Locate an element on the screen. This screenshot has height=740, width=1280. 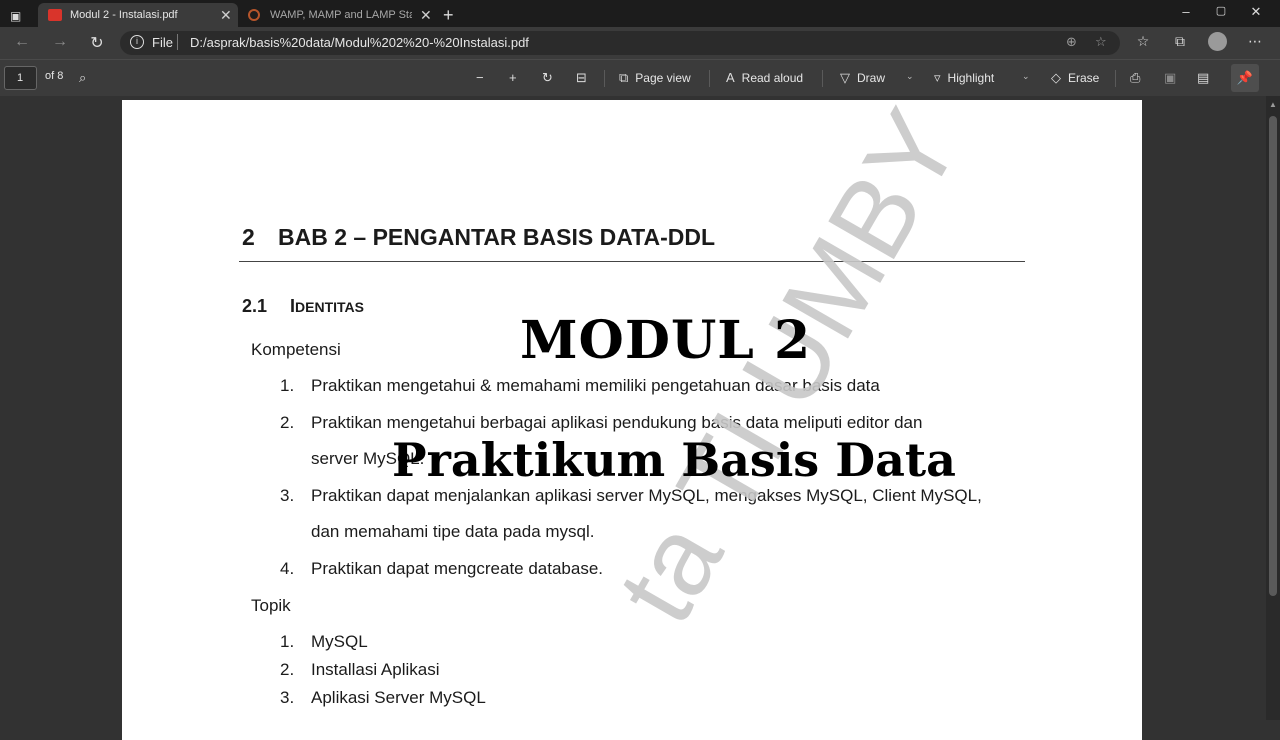
page-view-button: ⧉ Page view is located at coordinates (655, 78).